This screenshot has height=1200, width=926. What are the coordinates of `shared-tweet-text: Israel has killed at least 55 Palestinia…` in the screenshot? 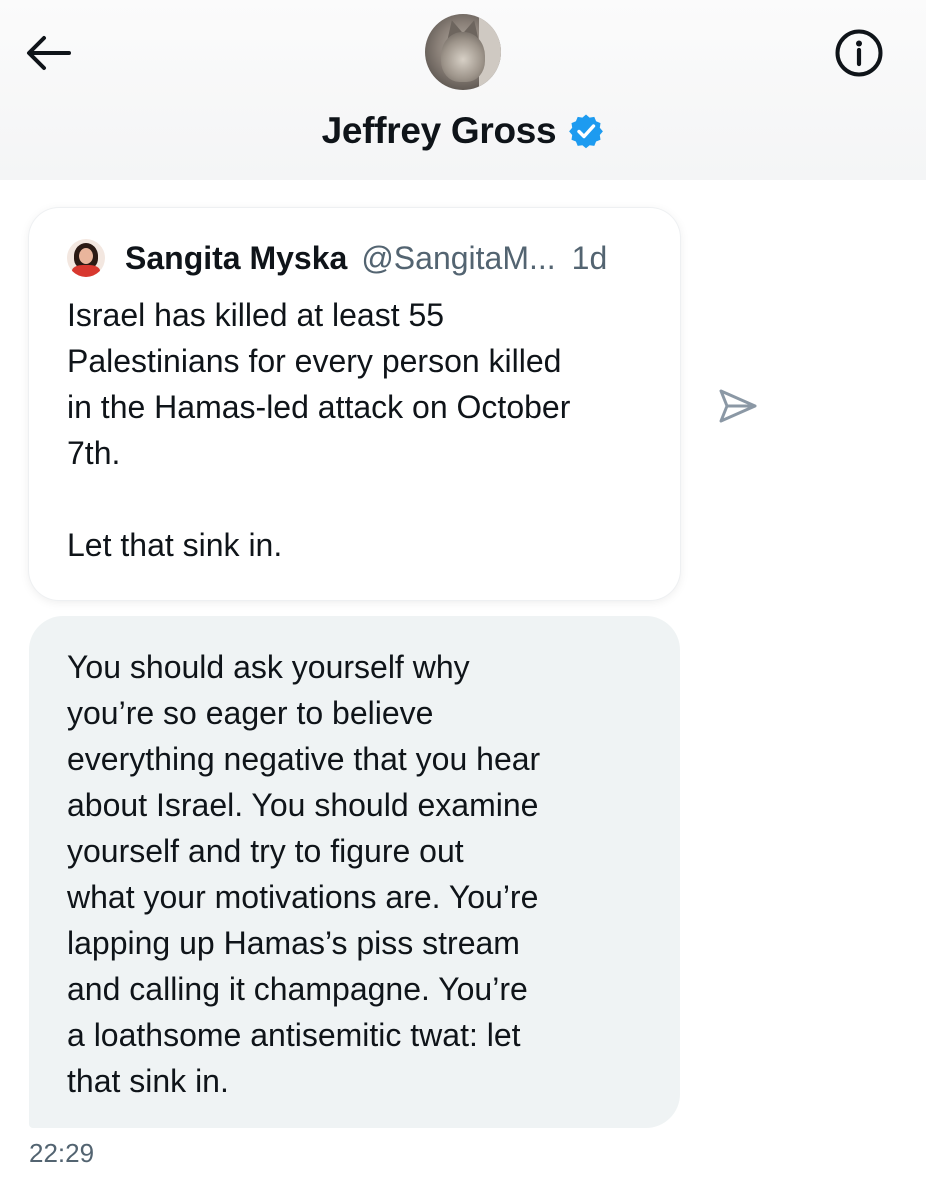 It's located at (319, 430).